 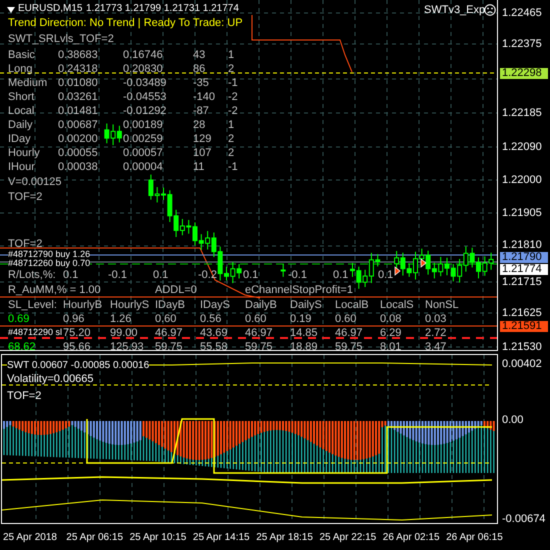 What do you see at coordinates (82, 305) in the screenshot?
I see `sl-header: HourlyB` at bounding box center [82, 305].